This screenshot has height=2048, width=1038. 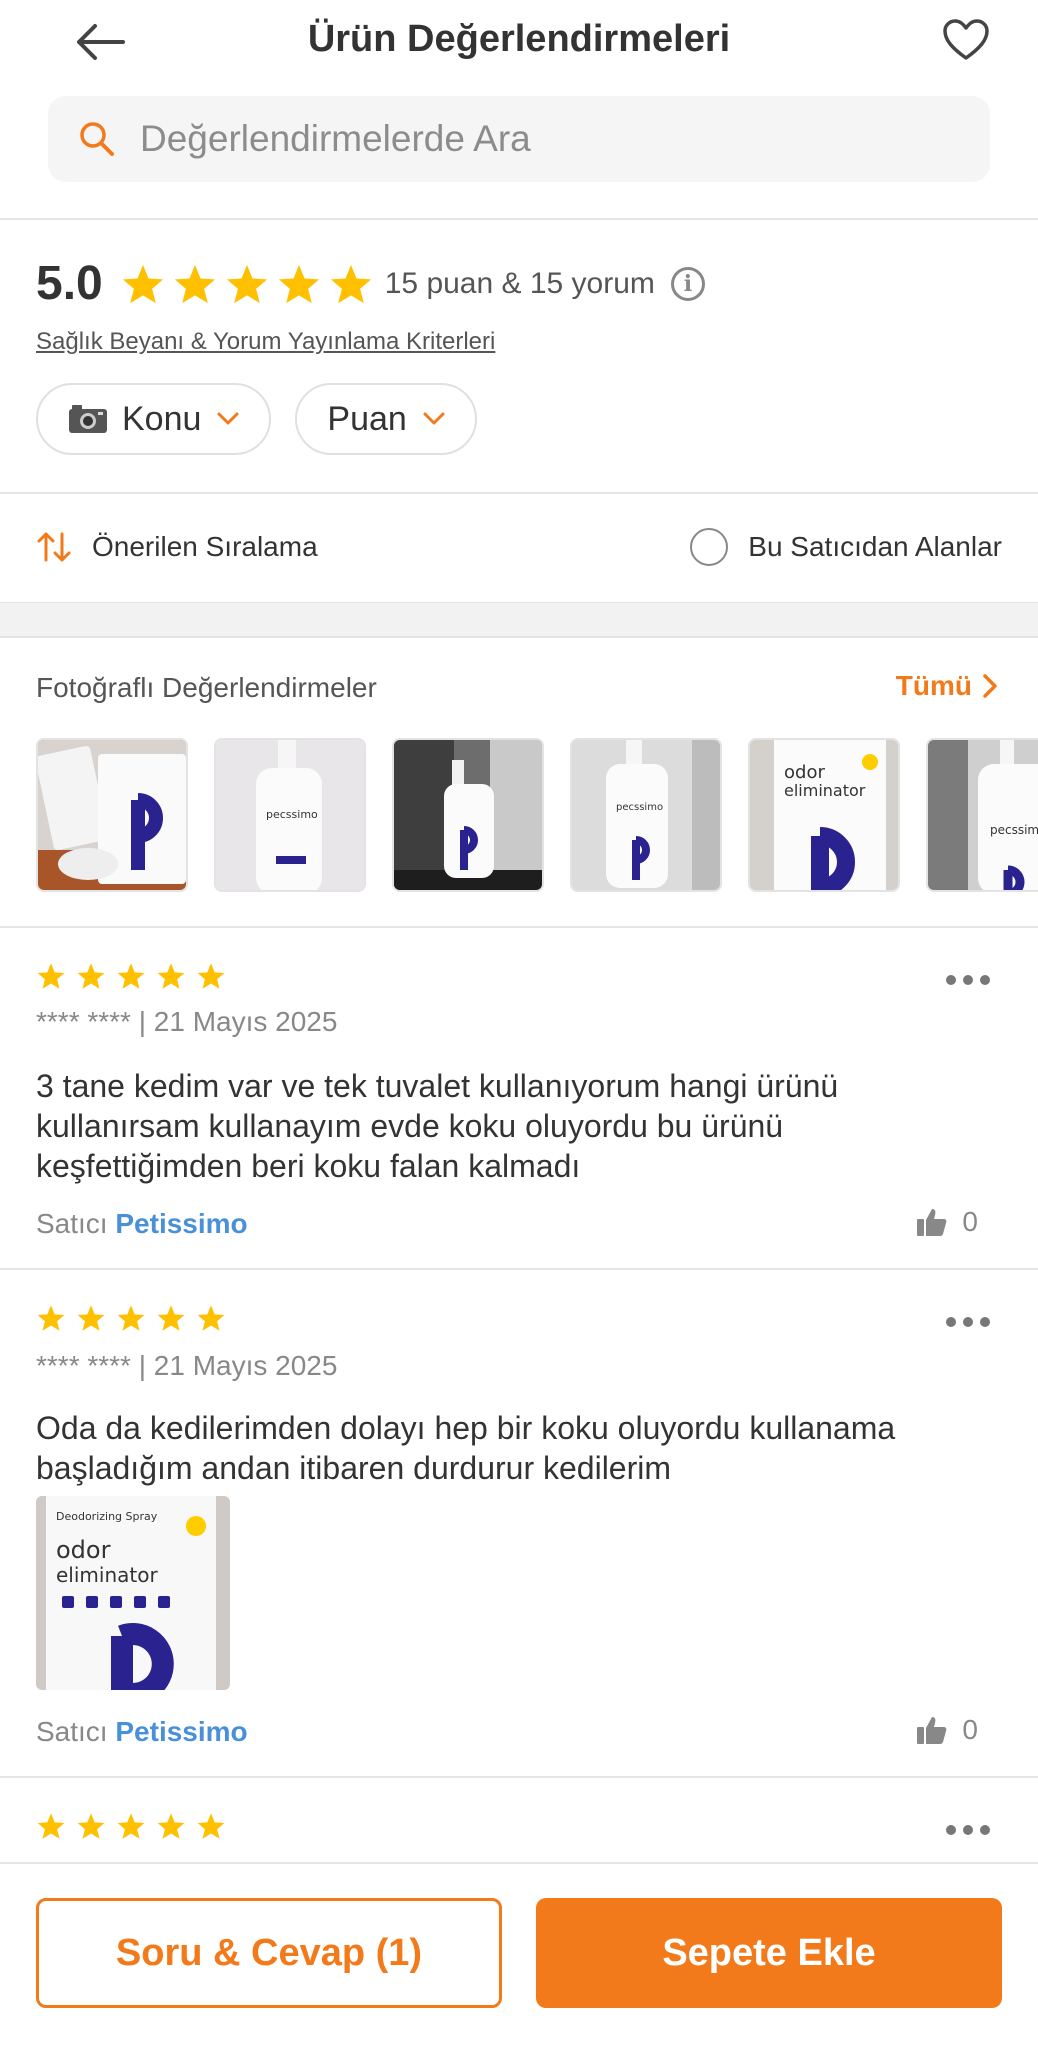 I want to click on seller-filter-label: Bu Satıcıdan Alanlar, so click(x=875, y=546).